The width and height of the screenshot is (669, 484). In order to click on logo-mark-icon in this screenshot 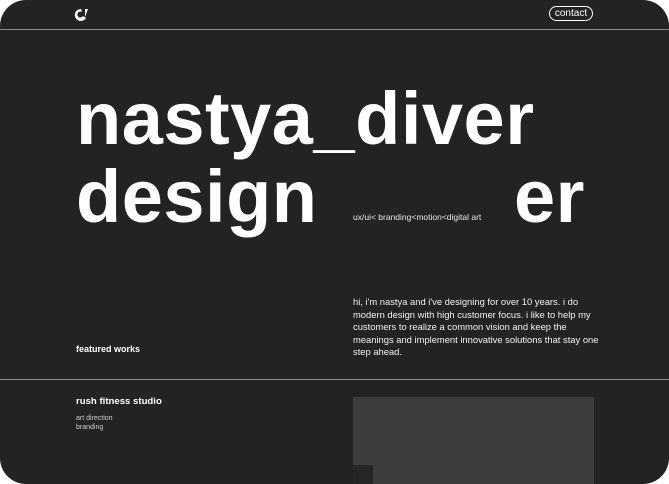, I will do `click(82, 15)`.